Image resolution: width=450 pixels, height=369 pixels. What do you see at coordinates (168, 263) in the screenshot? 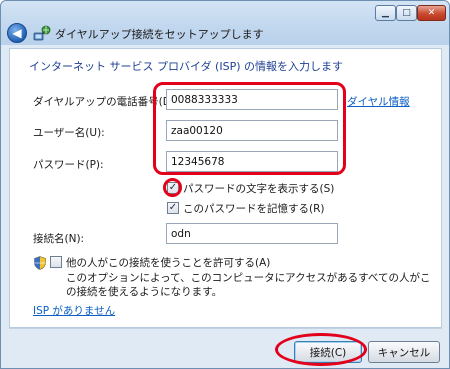
I see `allow-others-label: 他の人がこの接続を使うことを許可する(A)` at bounding box center [168, 263].